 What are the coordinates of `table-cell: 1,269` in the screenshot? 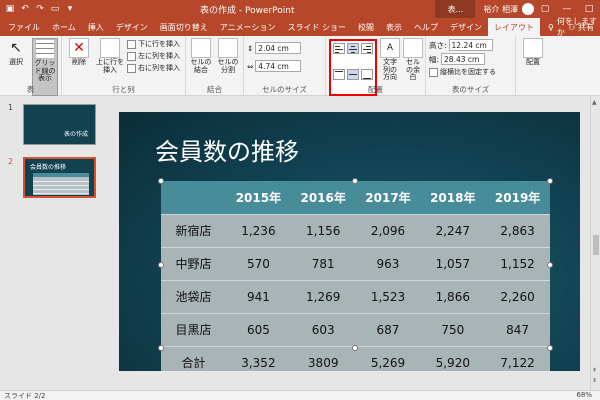 It's located at (323, 296).